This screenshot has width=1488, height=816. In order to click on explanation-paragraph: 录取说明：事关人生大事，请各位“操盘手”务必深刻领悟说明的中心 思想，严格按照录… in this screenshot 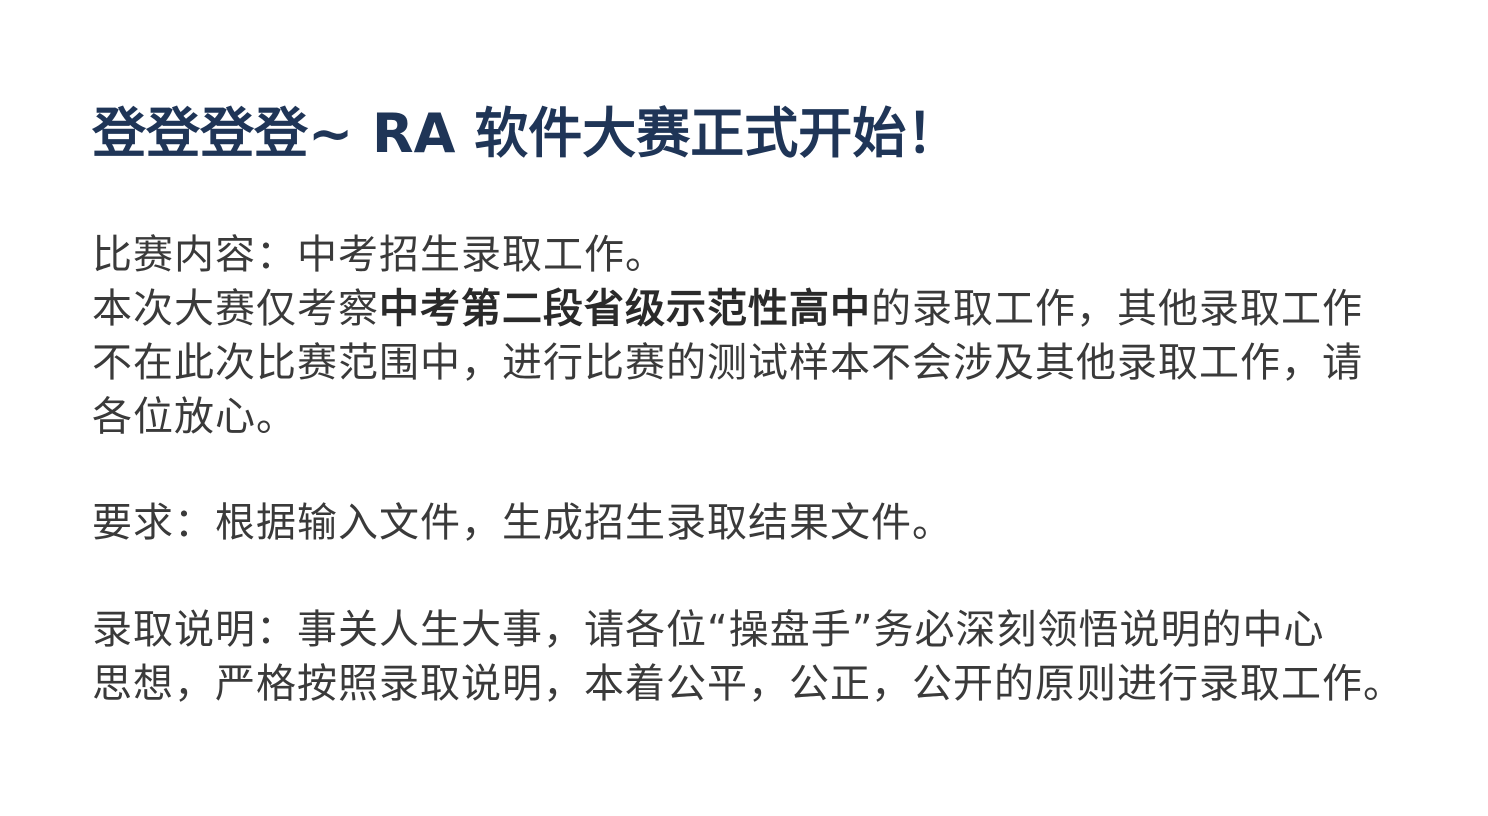, I will do `click(748, 657)`.